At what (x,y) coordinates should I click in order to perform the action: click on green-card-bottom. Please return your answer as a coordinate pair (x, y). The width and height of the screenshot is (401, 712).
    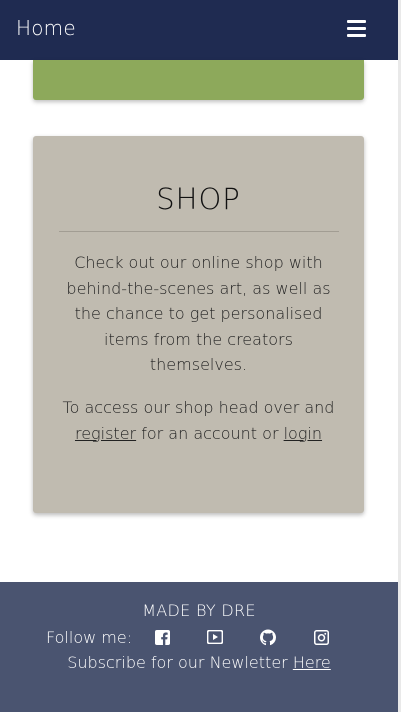
    Looking at the image, I should click on (198, 80).